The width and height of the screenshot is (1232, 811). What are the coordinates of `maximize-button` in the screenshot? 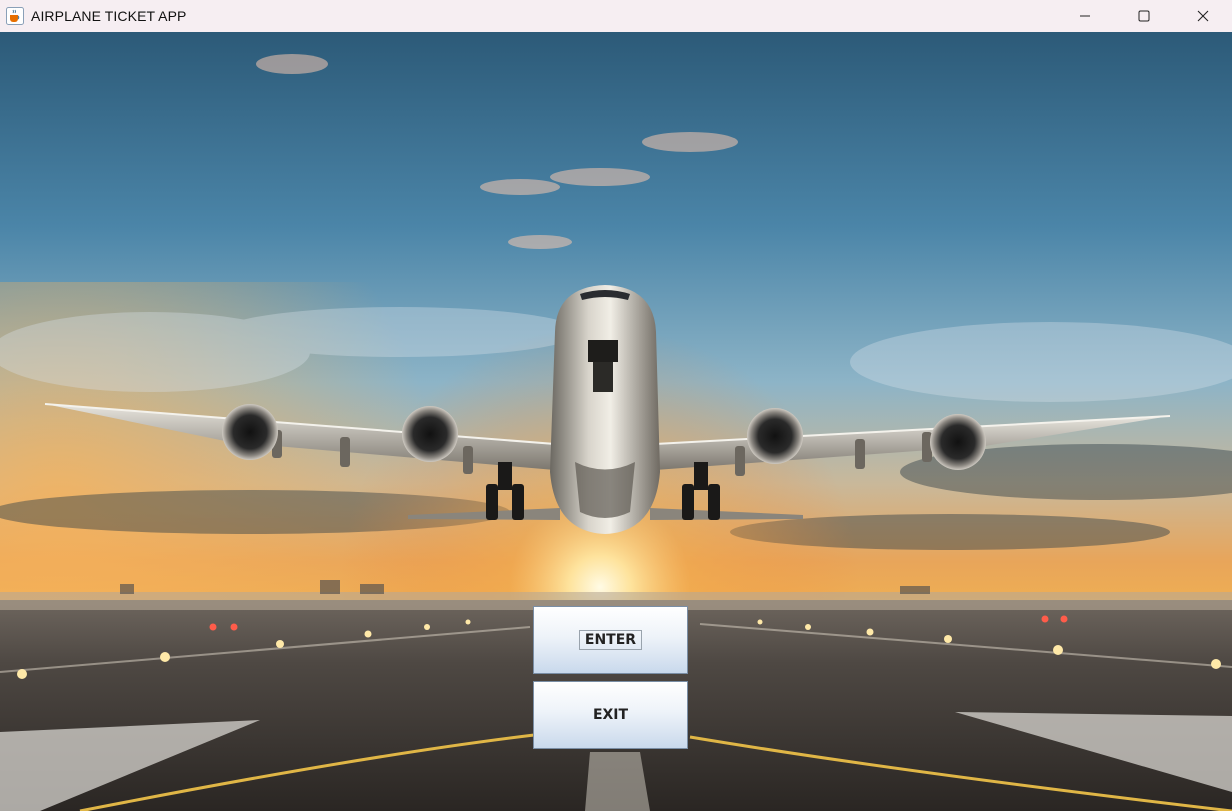 It's located at (1143, 16).